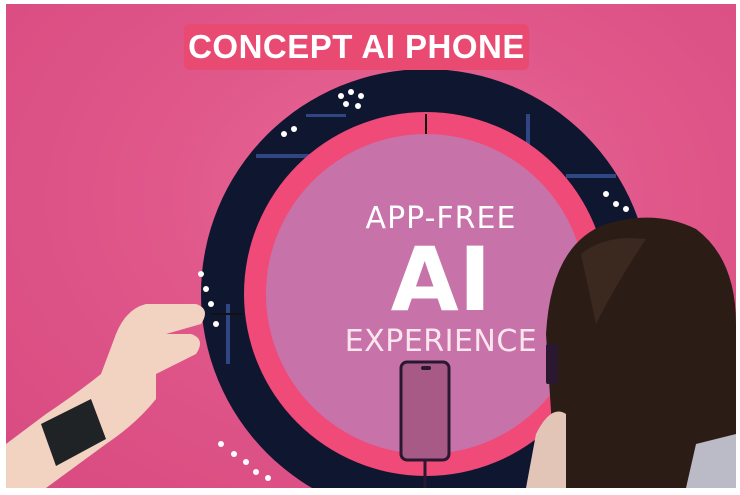  What do you see at coordinates (105, 396) in the screenshot?
I see `hand` at bounding box center [105, 396].